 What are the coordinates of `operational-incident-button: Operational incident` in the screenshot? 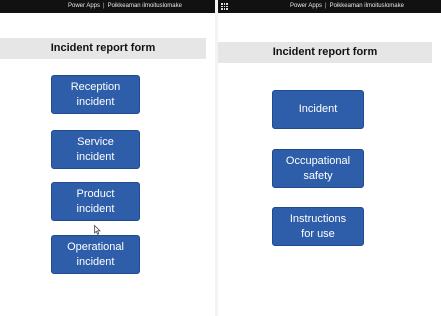 It's located at (95, 254).